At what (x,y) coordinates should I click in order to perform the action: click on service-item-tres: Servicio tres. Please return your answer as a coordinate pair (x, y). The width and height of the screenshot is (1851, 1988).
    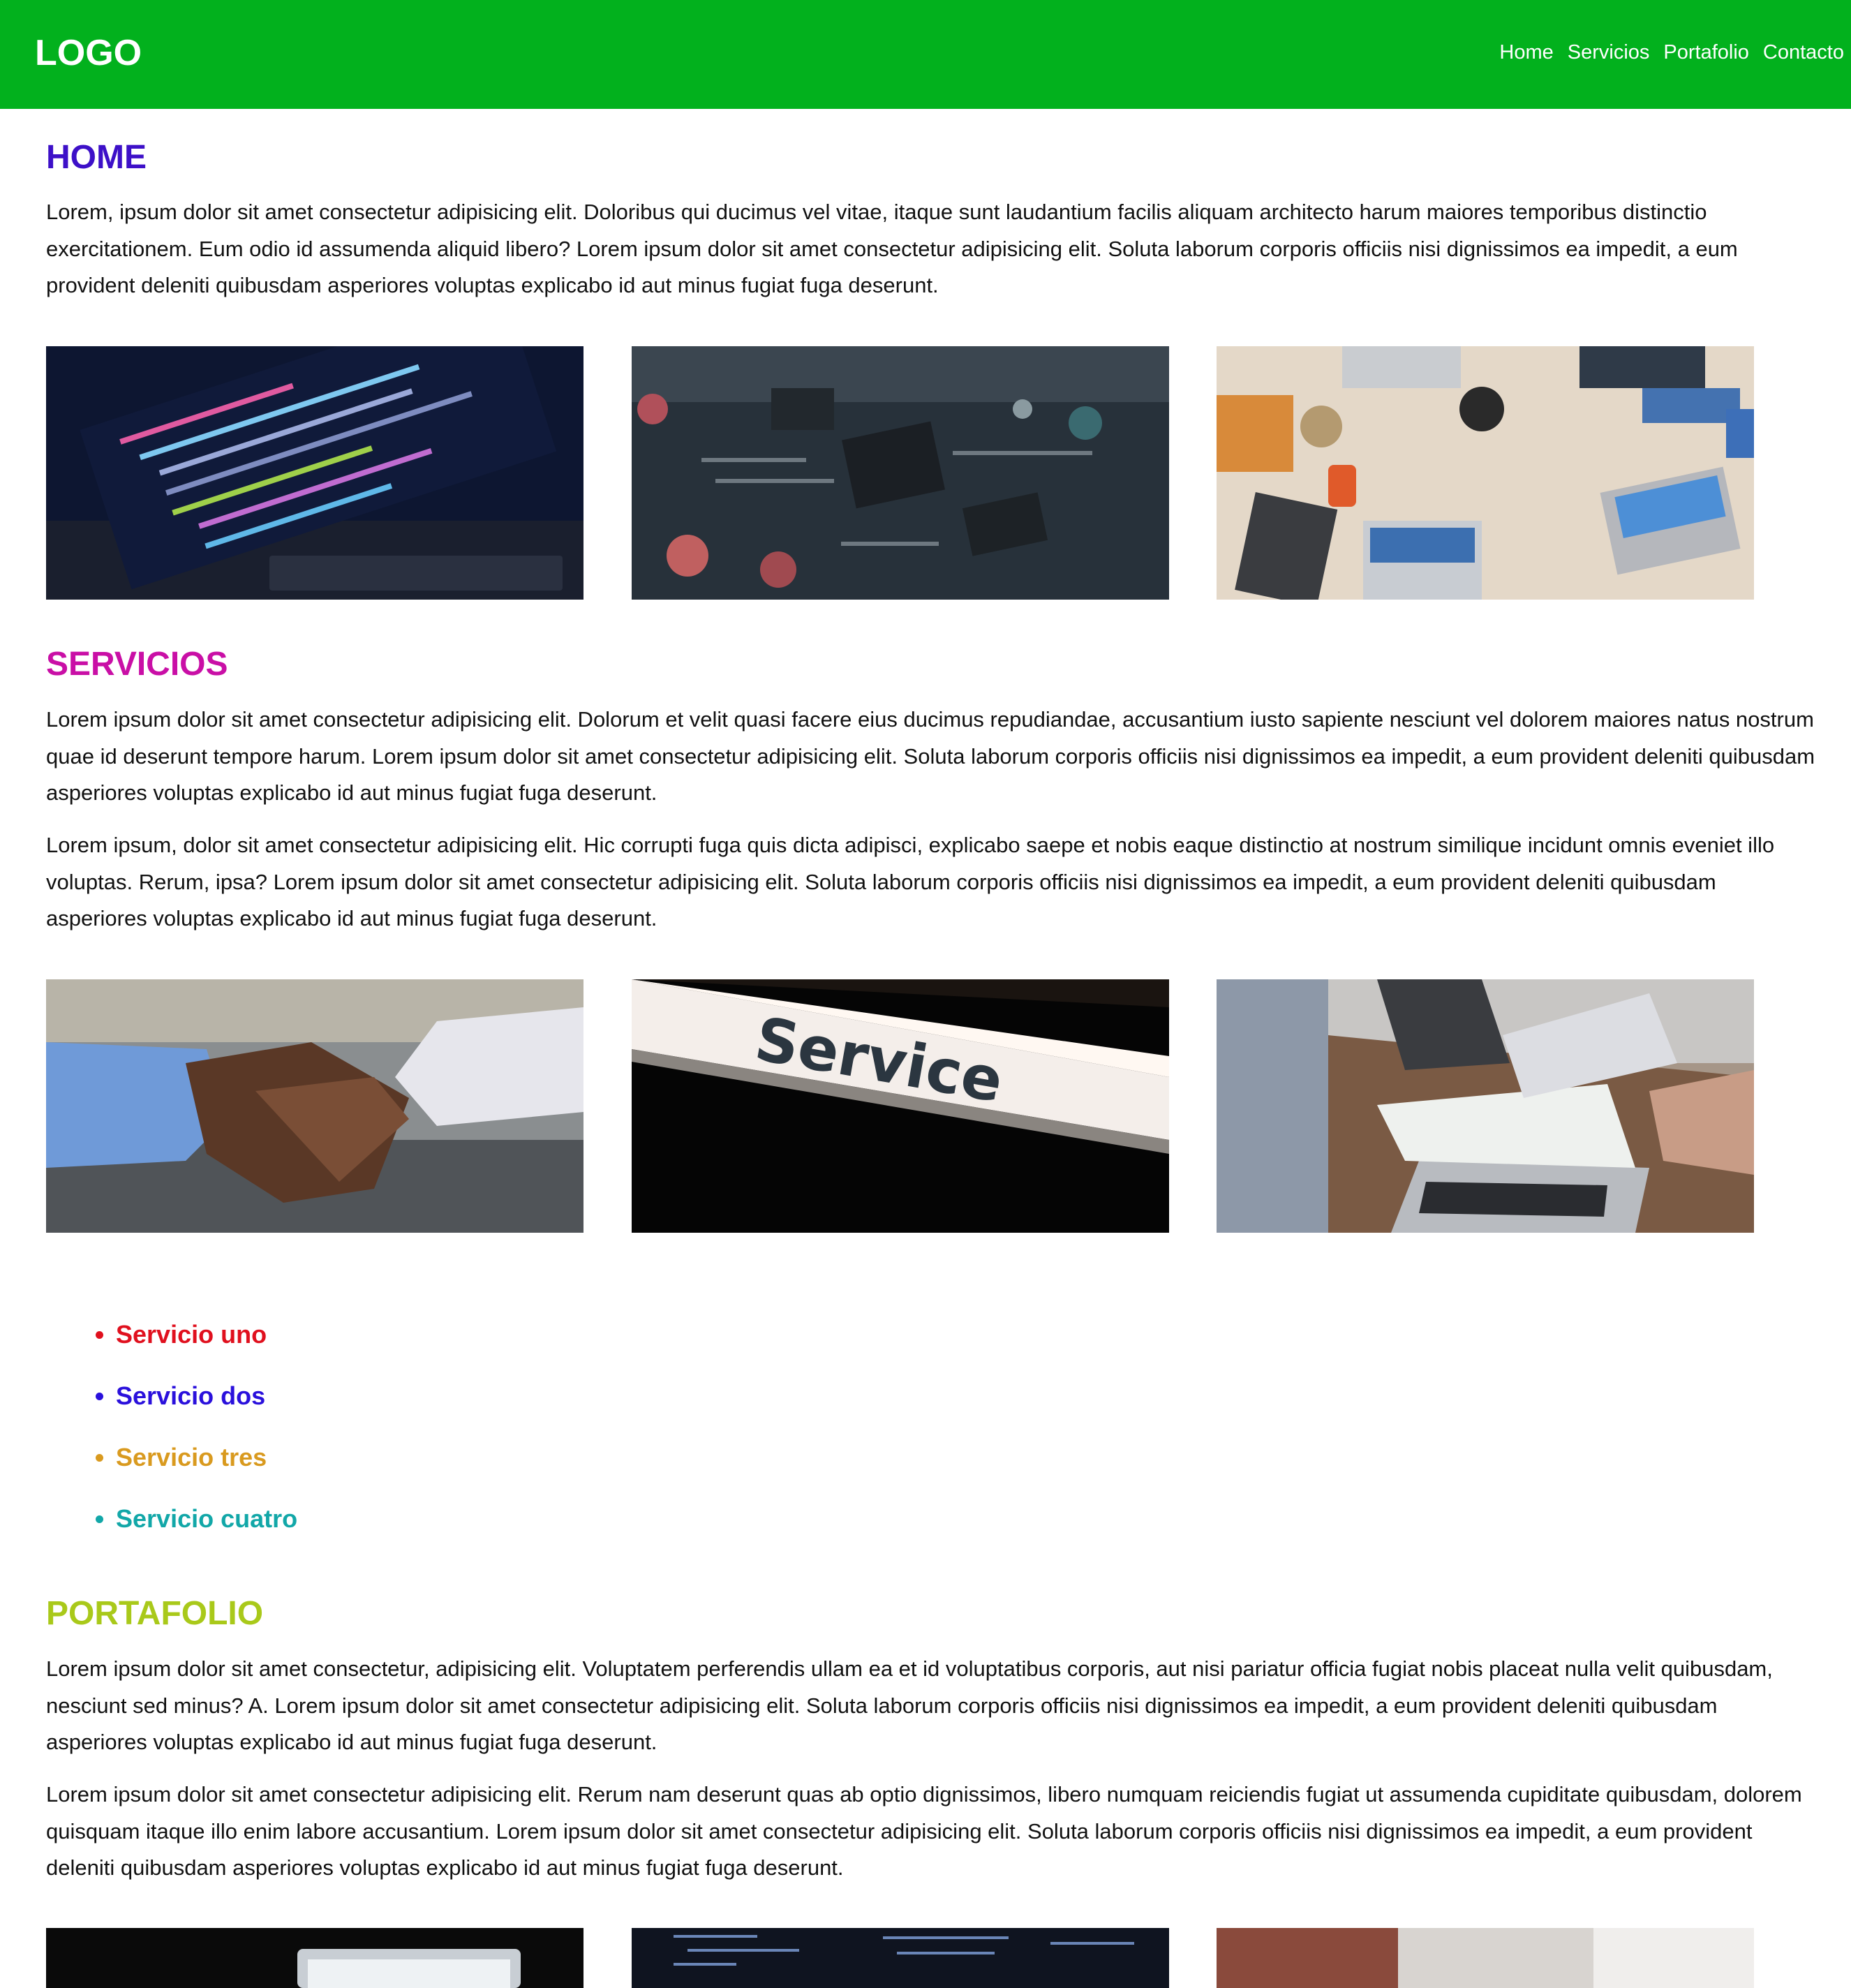
    Looking at the image, I should click on (206, 1473).